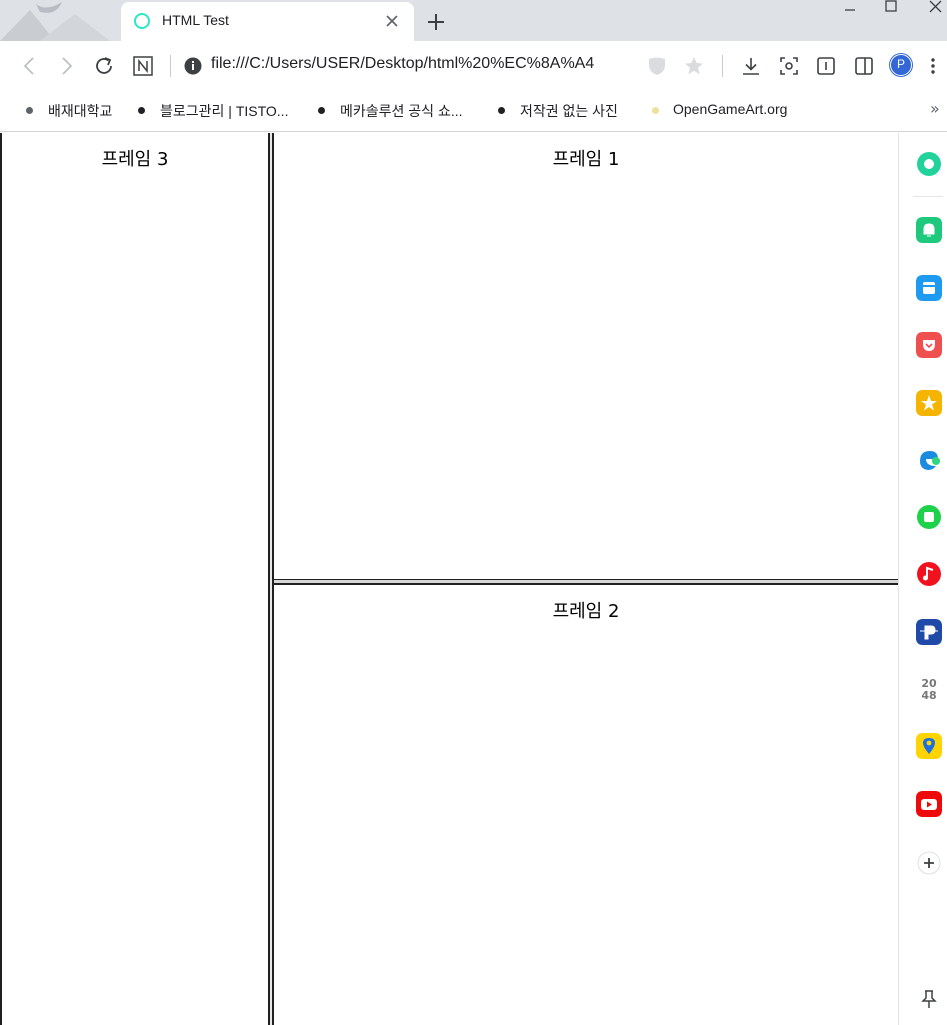 Image resolution: width=947 pixels, height=1025 pixels. What do you see at coordinates (929, 632) in the screenshot?
I see `pay-icon` at bounding box center [929, 632].